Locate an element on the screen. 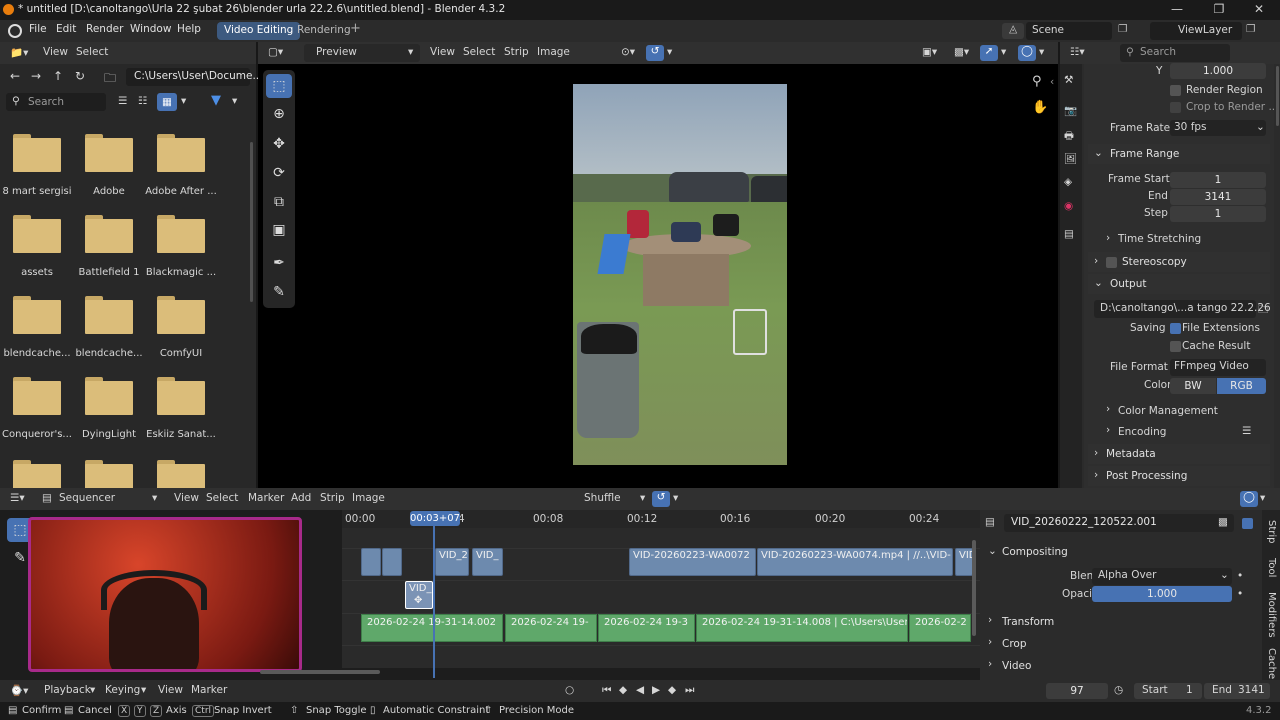 This screenshot has width=1280, height=720. display-channels-icon: ▣▾ is located at coordinates (929, 52).